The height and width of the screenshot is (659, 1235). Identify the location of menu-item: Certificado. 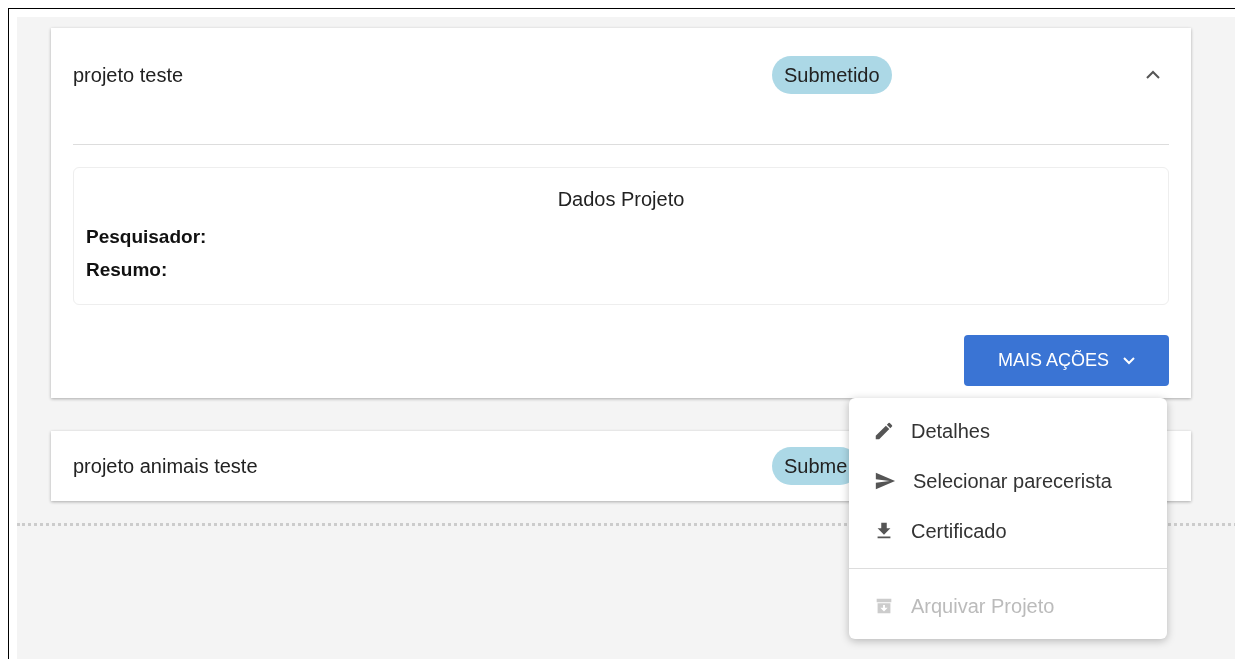
(1008, 531).